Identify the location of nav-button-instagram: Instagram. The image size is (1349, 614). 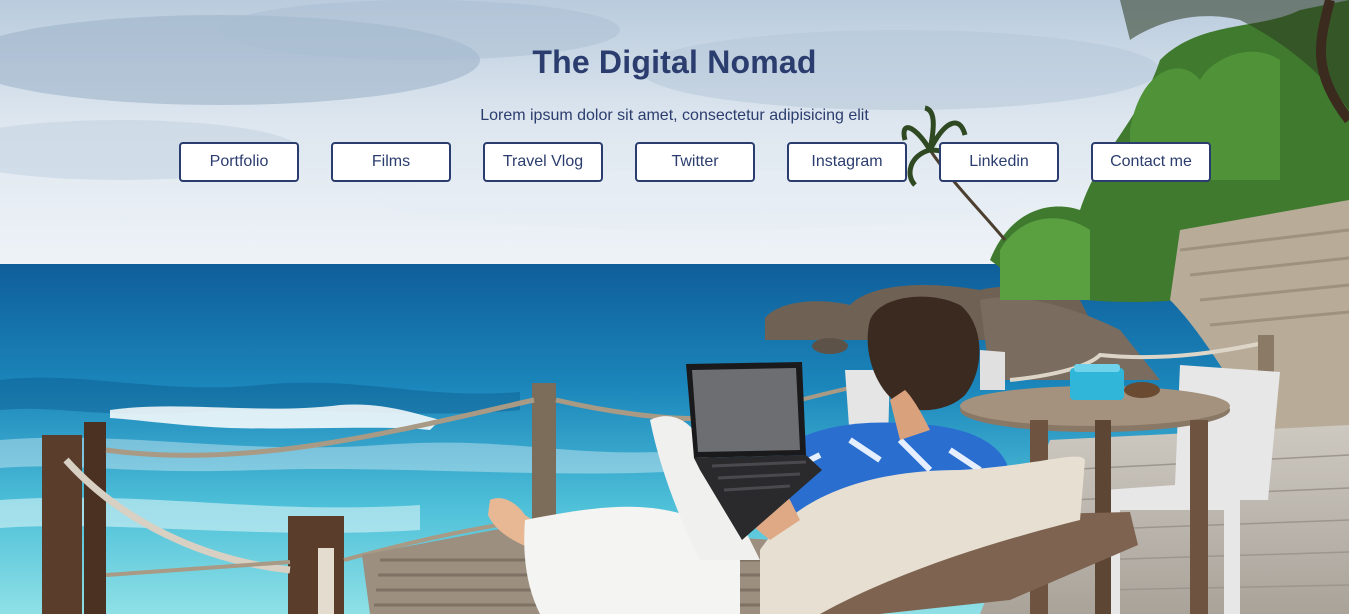
(847, 162).